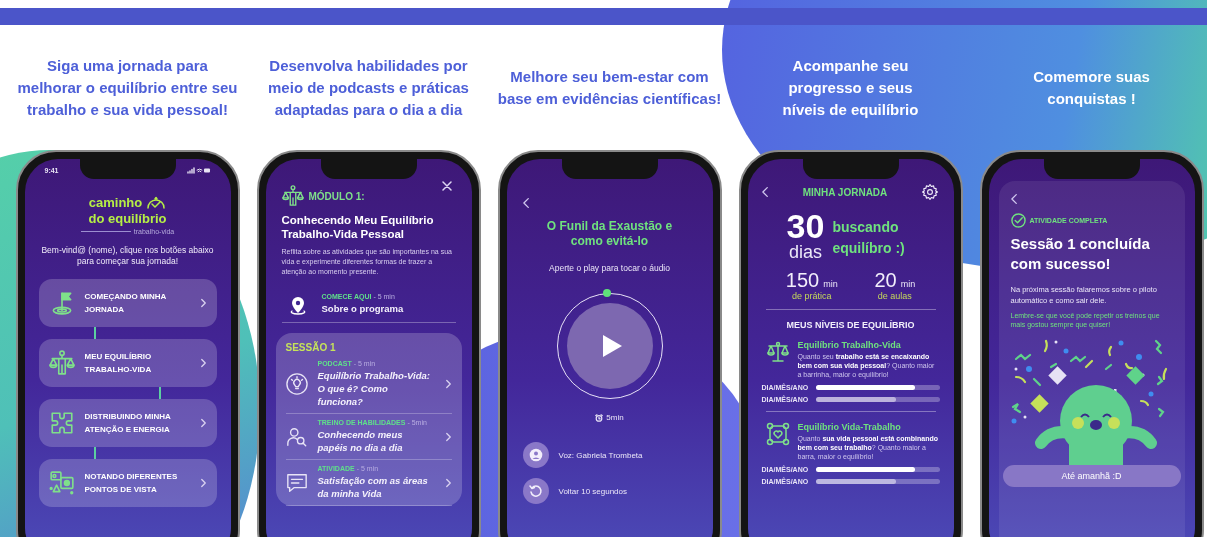  Describe the element at coordinates (127, 219) in the screenshot. I see `logo-text: do equilíbrio` at that location.